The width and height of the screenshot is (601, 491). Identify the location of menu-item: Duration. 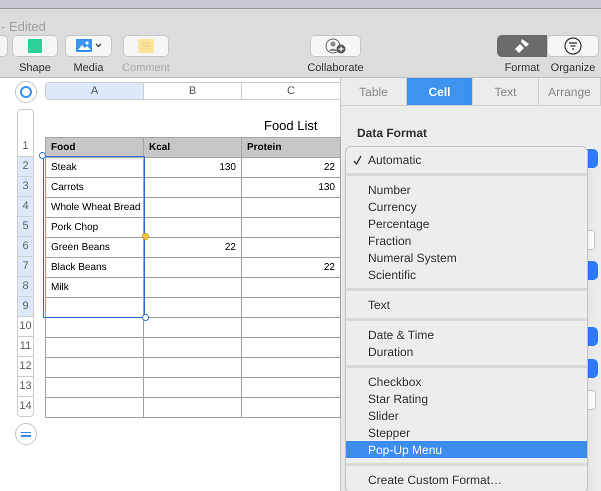
(466, 351).